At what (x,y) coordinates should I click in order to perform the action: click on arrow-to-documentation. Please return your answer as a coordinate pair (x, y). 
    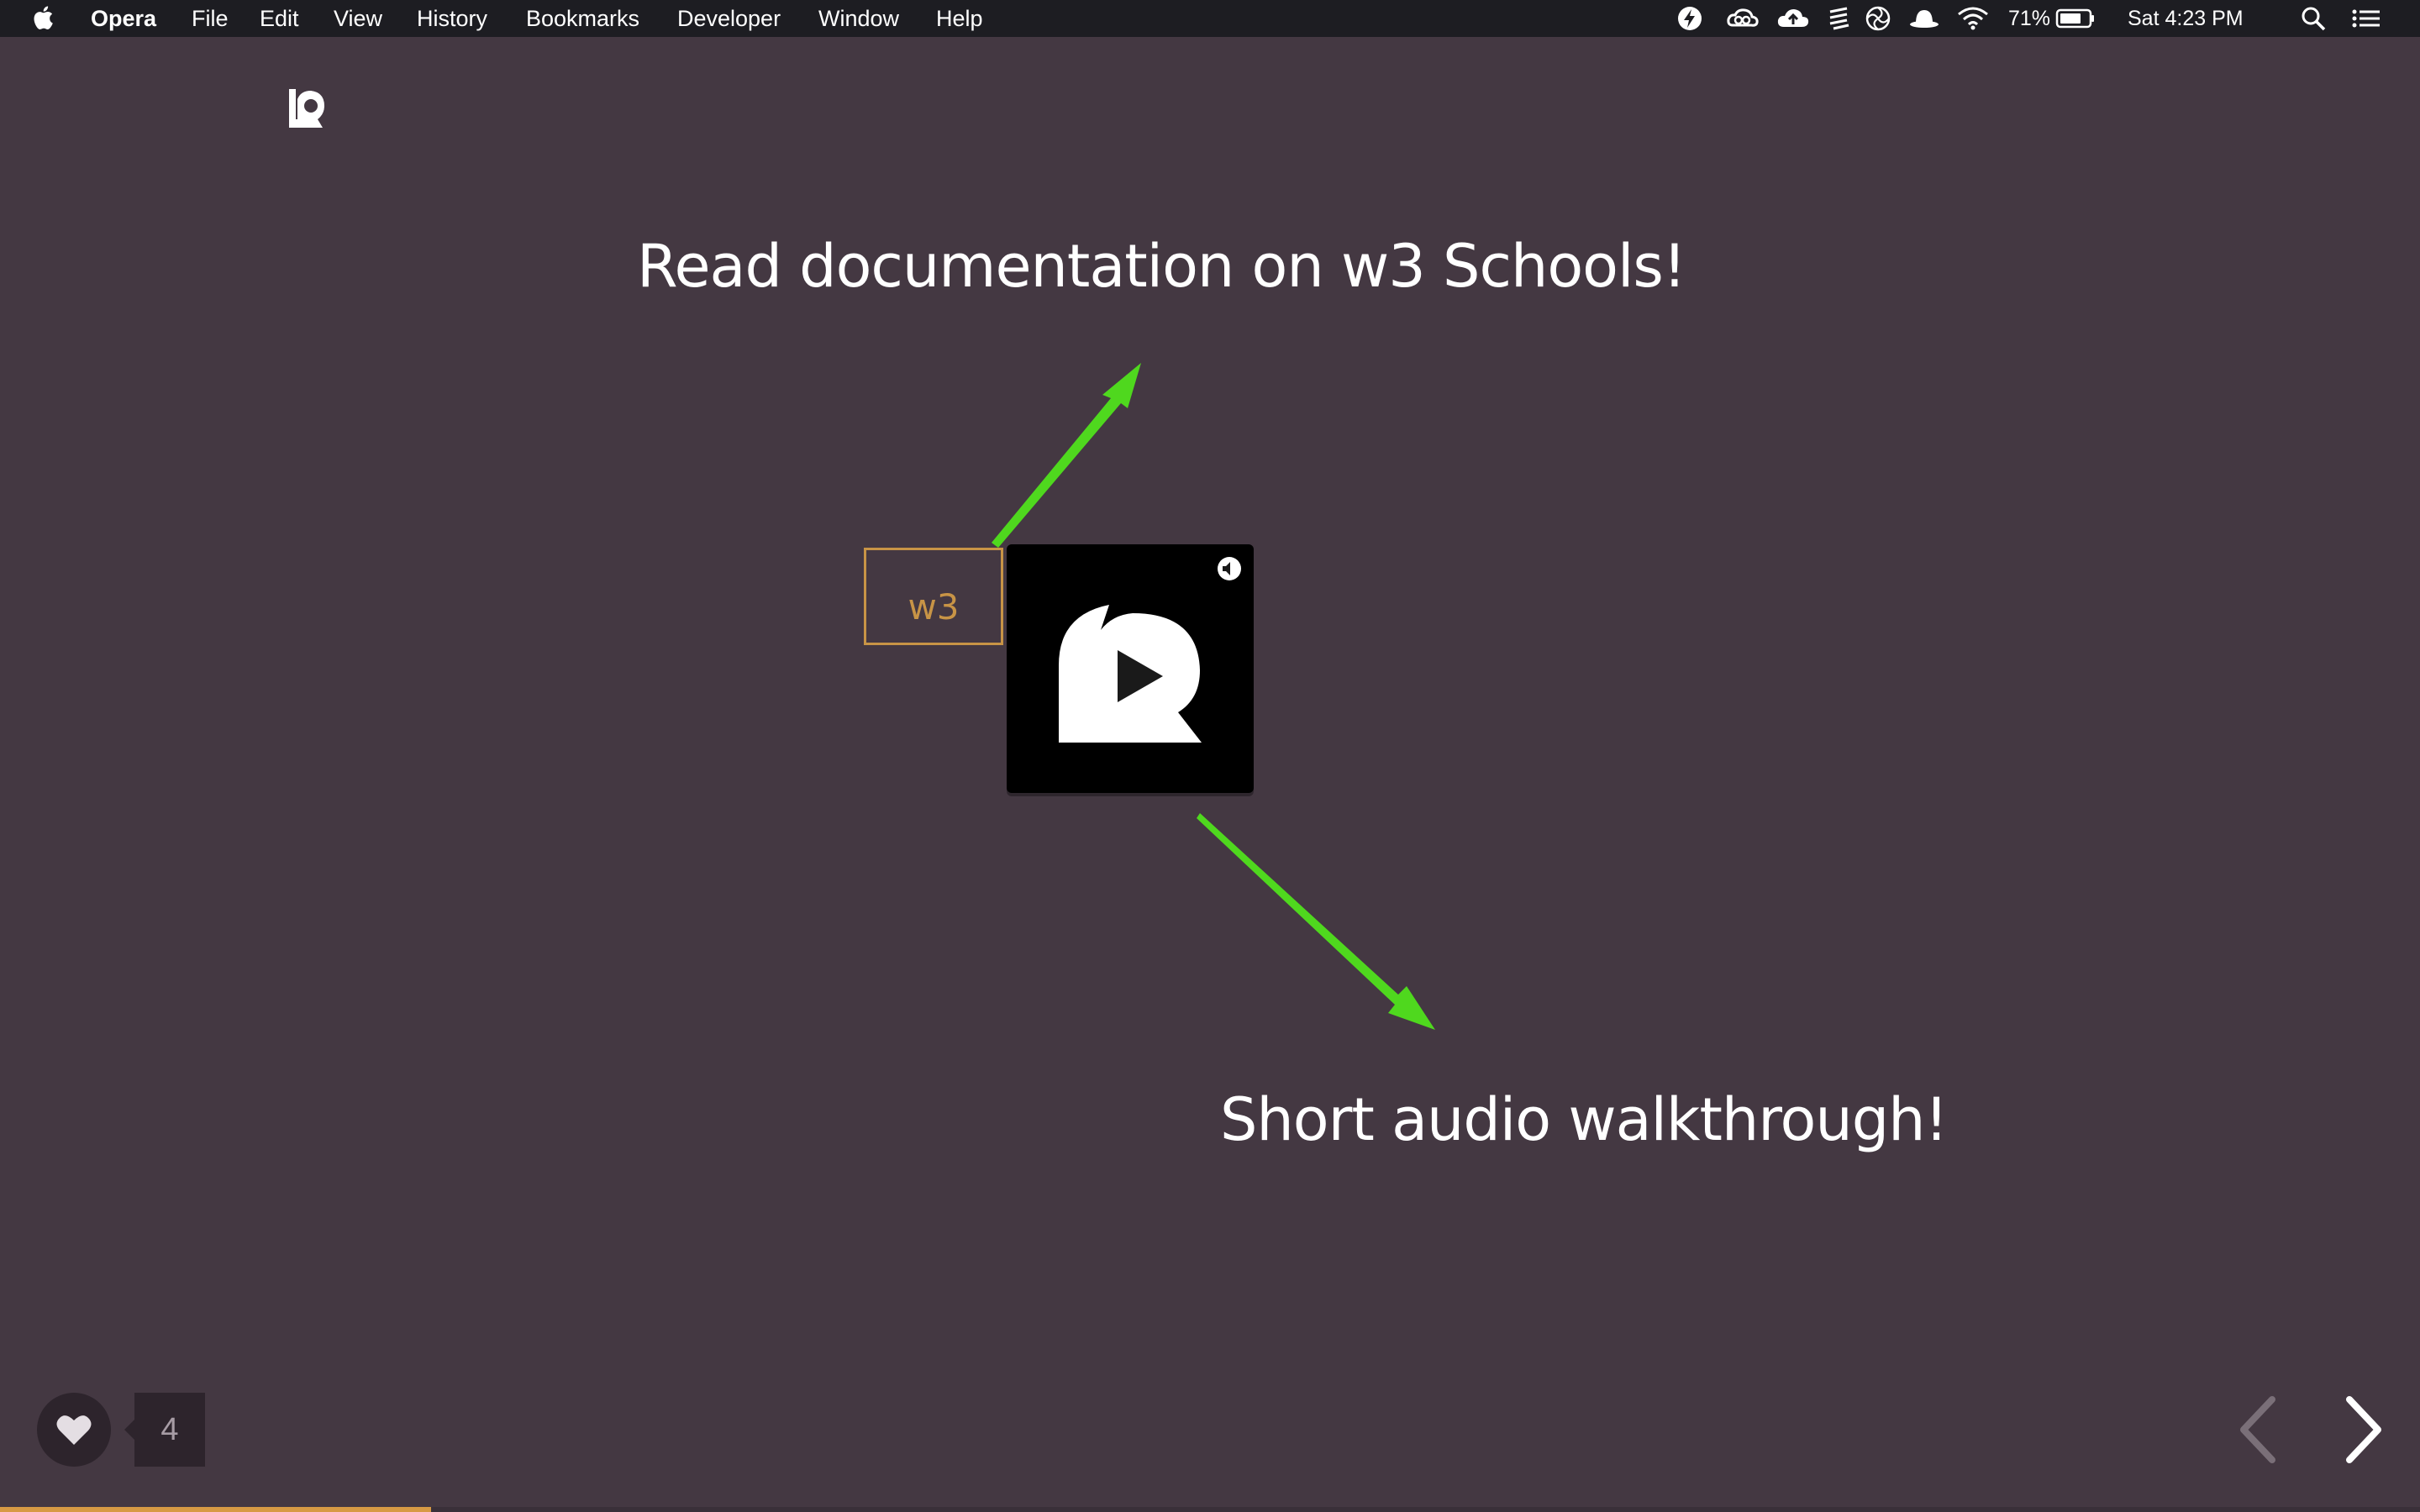
    Looking at the image, I should click on (1066, 455).